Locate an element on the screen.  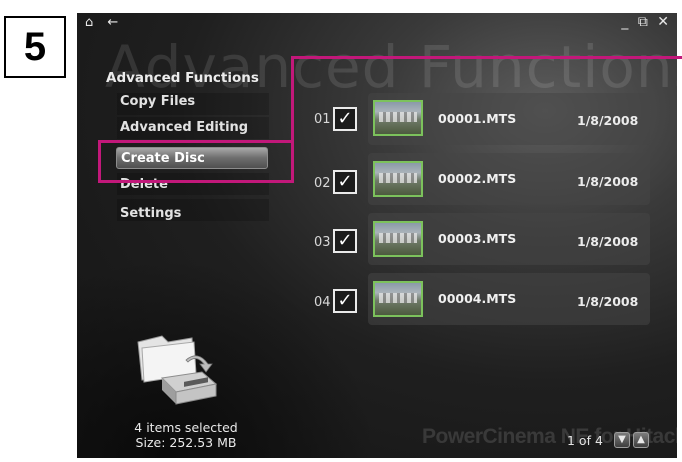
step-number: 5 is located at coordinates (35, 47).